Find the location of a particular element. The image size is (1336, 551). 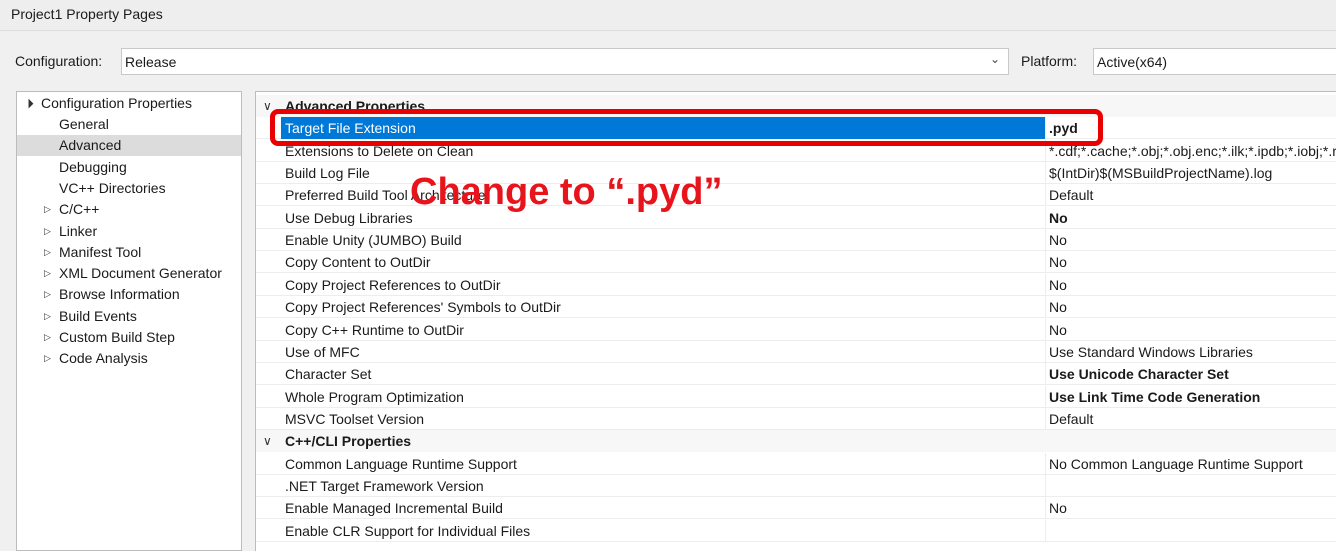

highlight-box is located at coordinates (686, 127).